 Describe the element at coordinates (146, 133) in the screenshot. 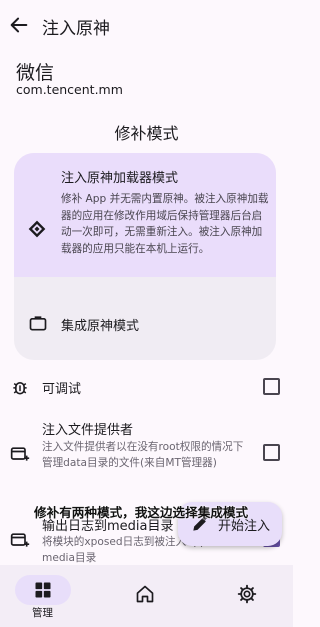

I see `section-title: 修补模式` at that location.